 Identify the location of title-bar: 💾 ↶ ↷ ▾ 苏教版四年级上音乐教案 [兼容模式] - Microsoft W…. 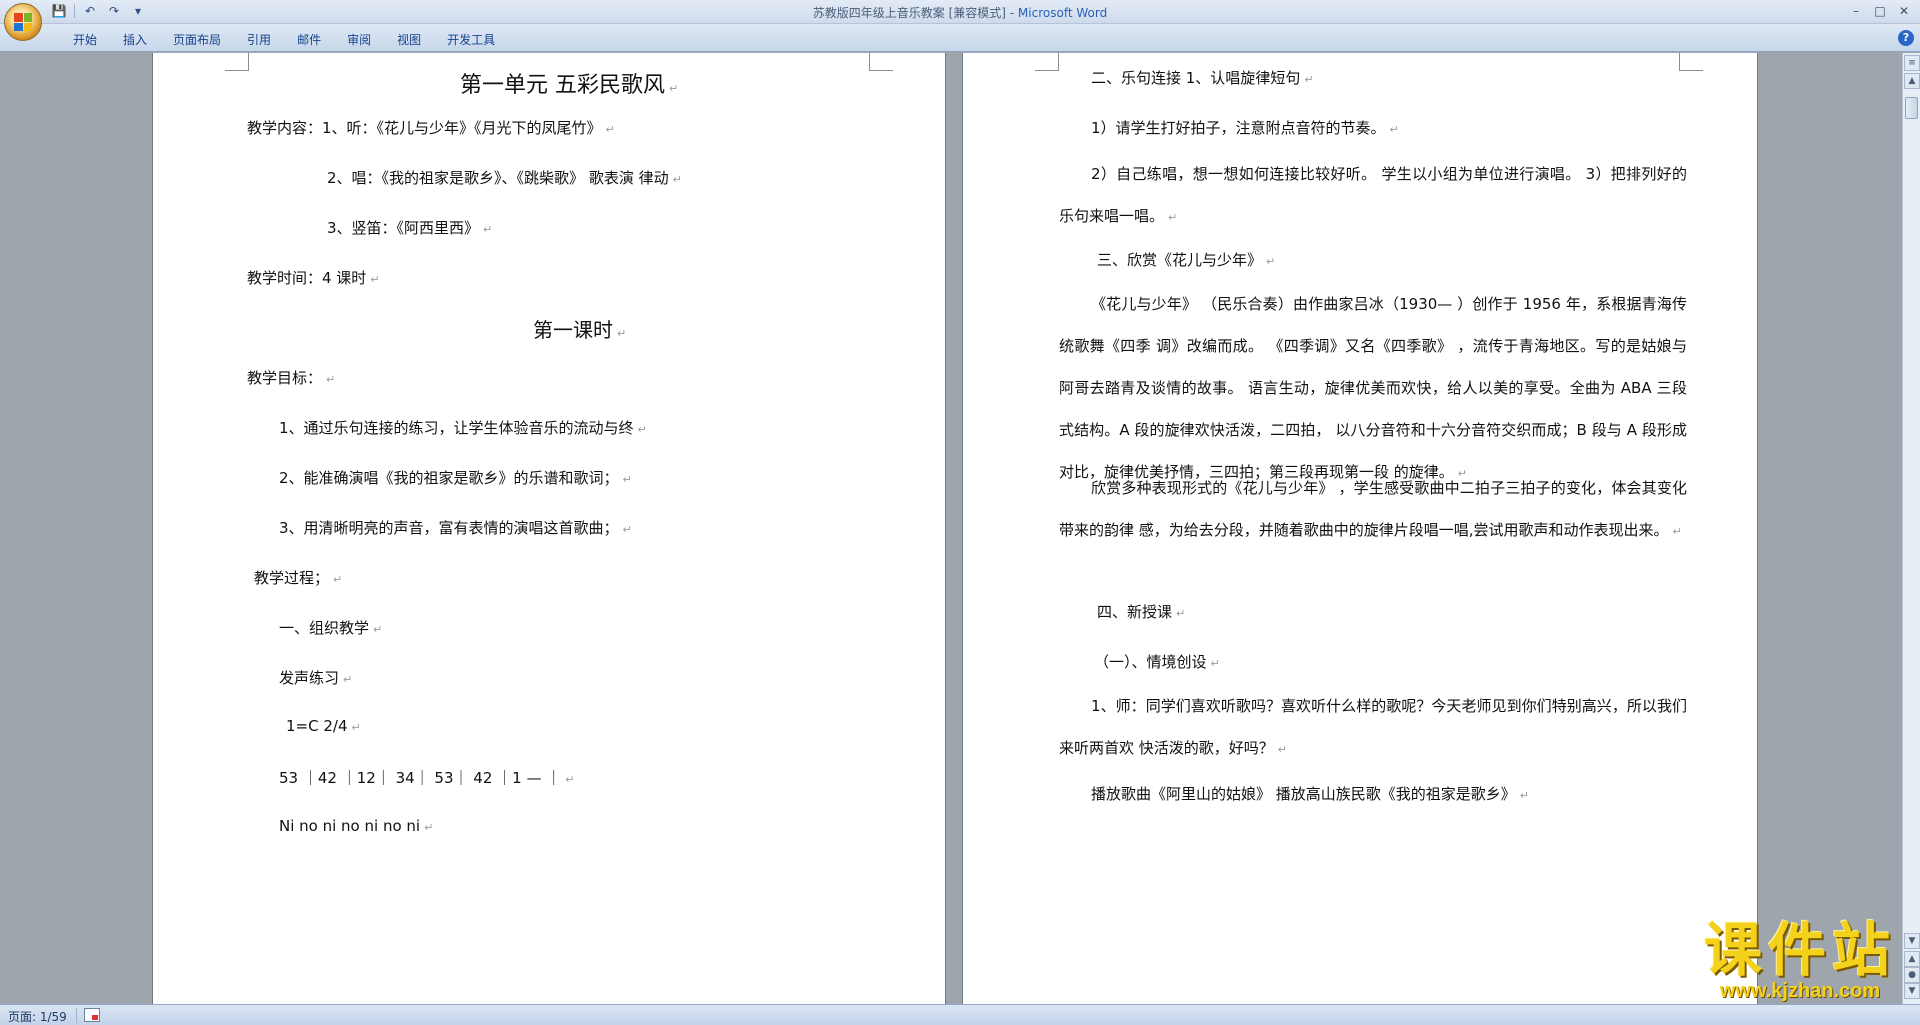
(960, 12).